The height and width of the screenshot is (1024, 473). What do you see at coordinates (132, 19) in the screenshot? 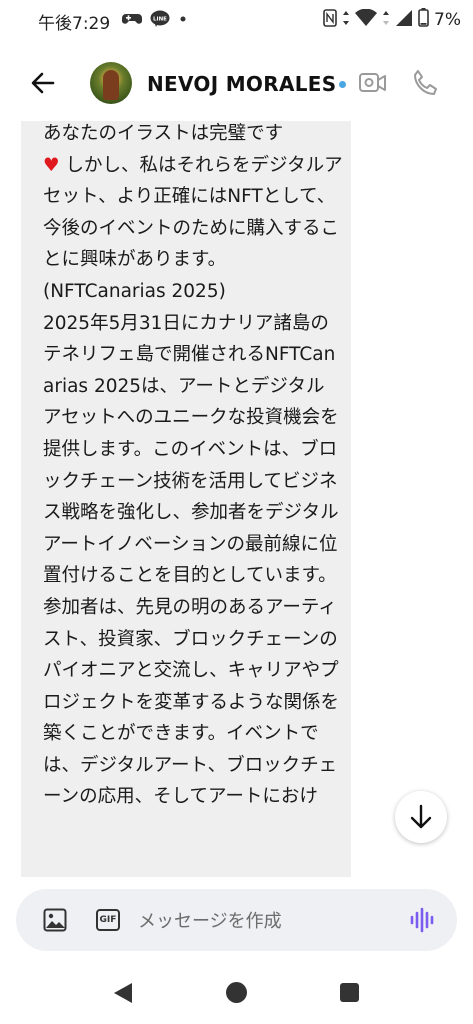
I see `game-controller-icon` at bounding box center [132, 19].